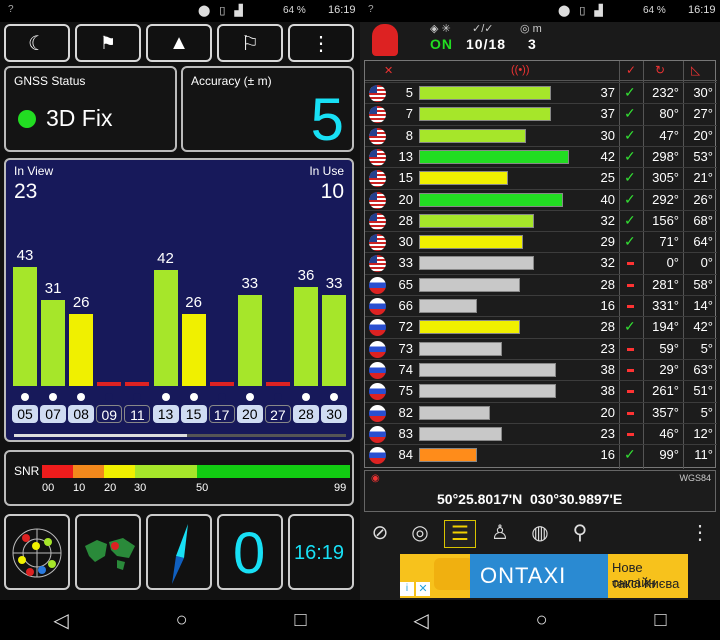 This screenshot has height=640, width=720. Describe the element at coordinates (541, 348) in the screenshot. I see `table-row: 73 23 59° 5°` at that location.